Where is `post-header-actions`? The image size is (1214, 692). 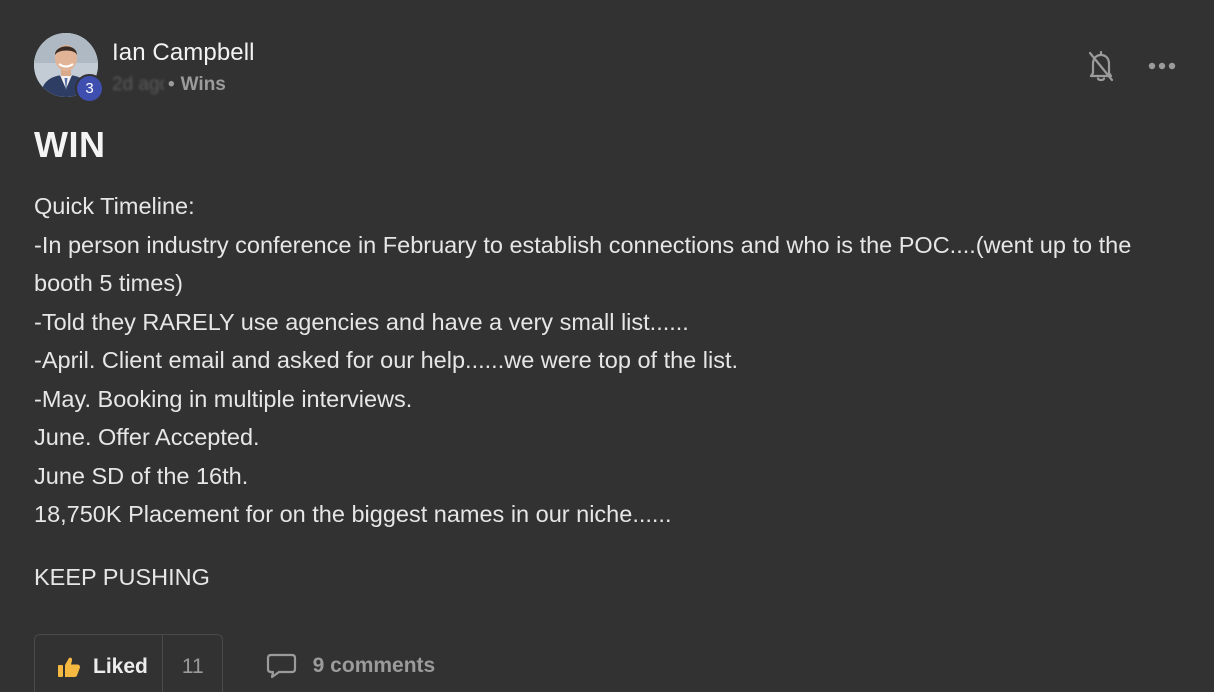 post-header-actions is located at coordinates (1132, 66).